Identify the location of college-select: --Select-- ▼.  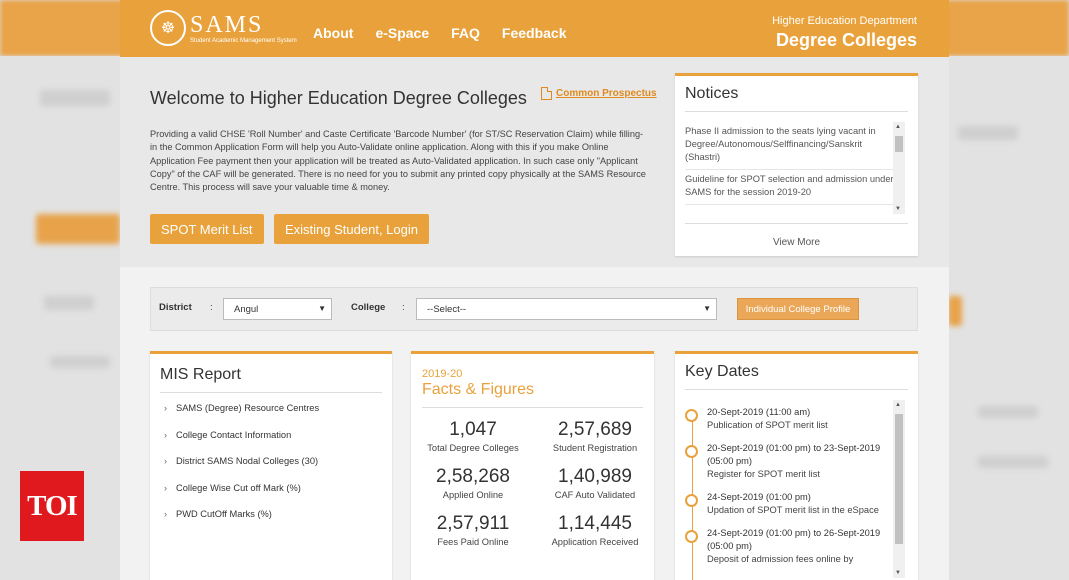
(566, 309).